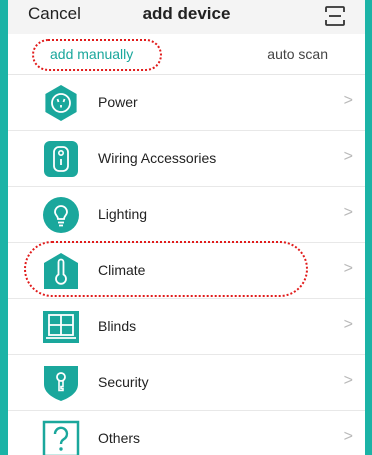  I want to click on security-shield-icon, so click(61, 383).